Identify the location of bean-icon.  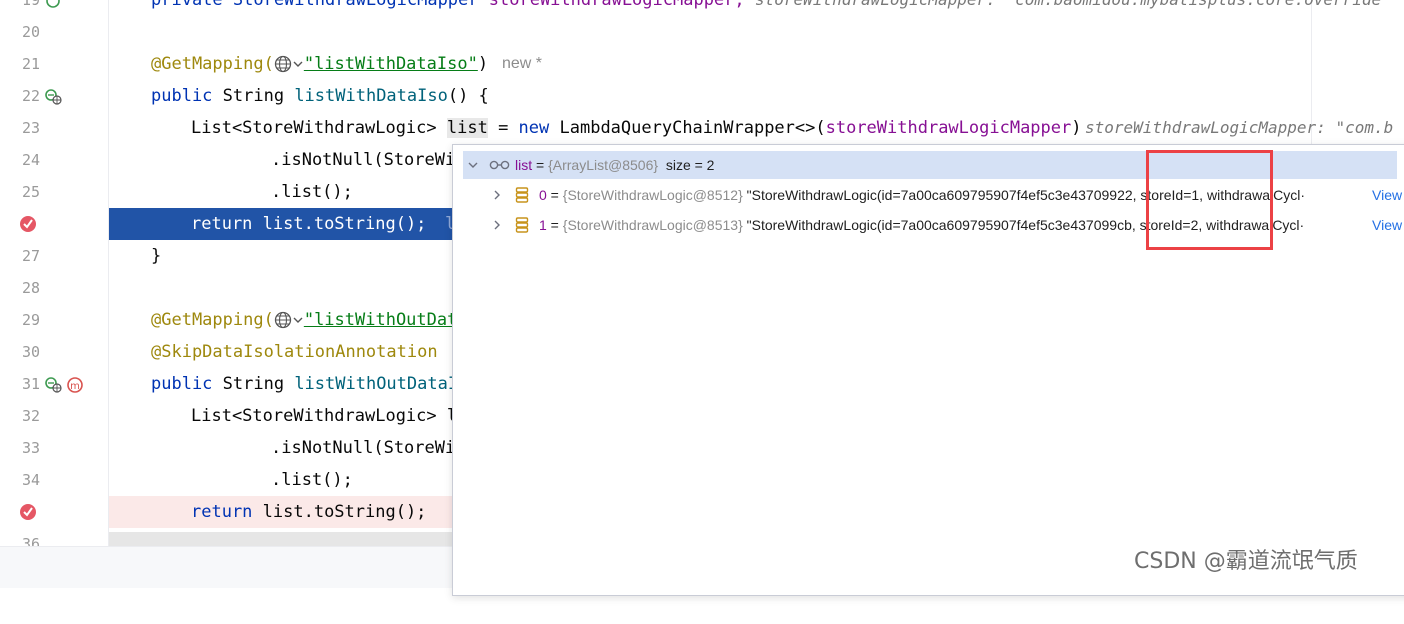
(53, 5).